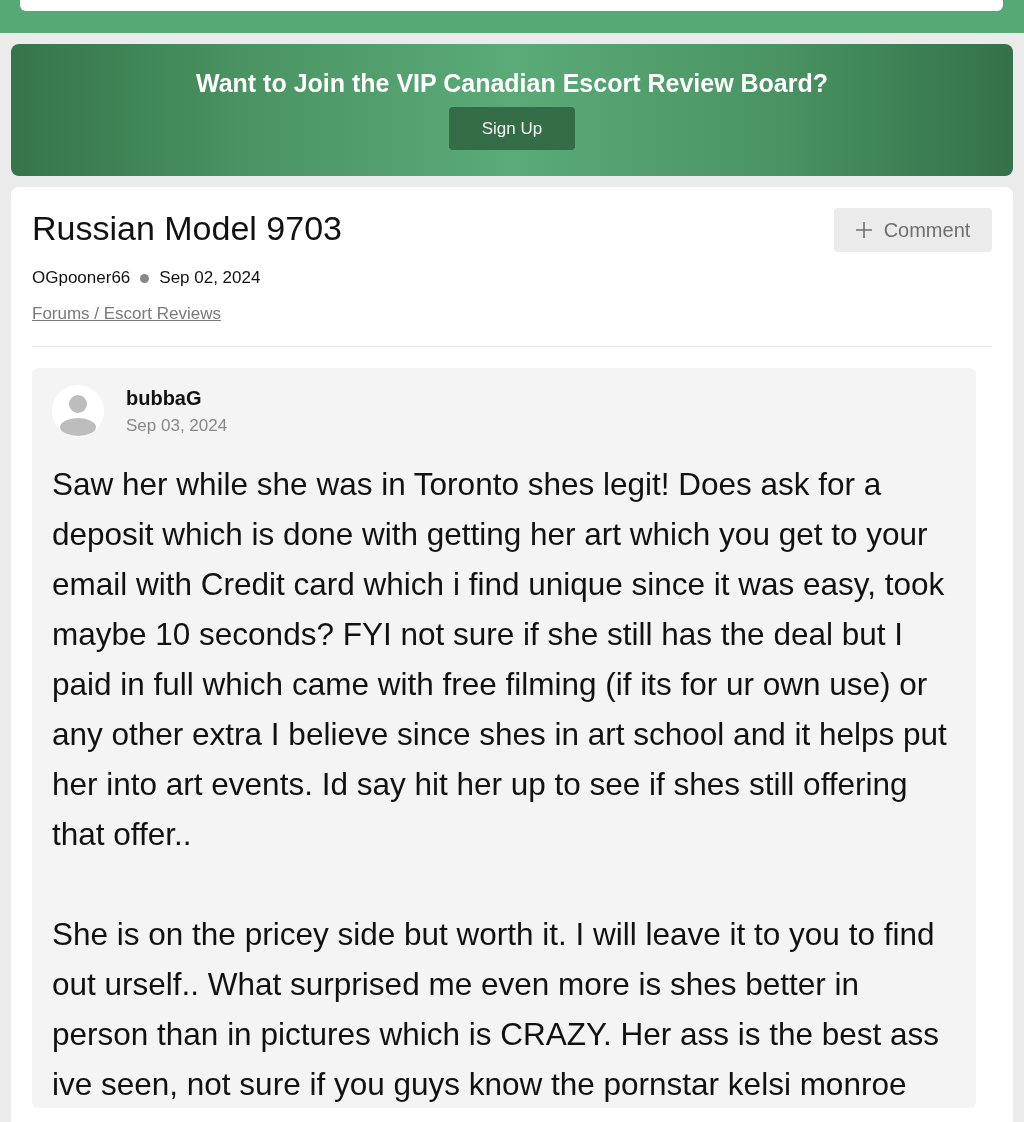 This screenshot has width=1024, height=1122. Describe the element at coordinates (512, 128) in the screenshot. I see `sign-up-button: Sign Up` at that location.